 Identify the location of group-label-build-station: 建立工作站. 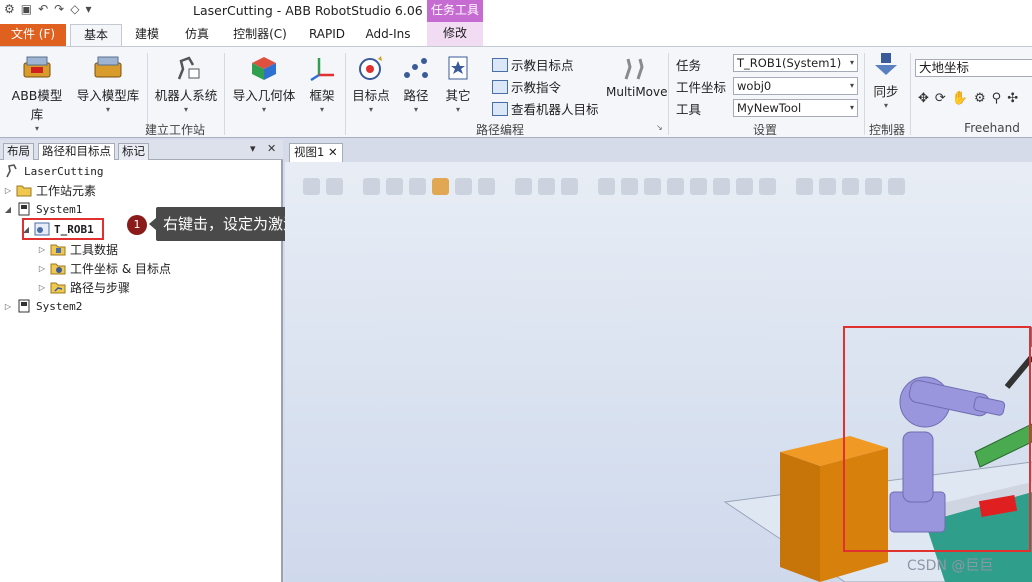
(174, 130).